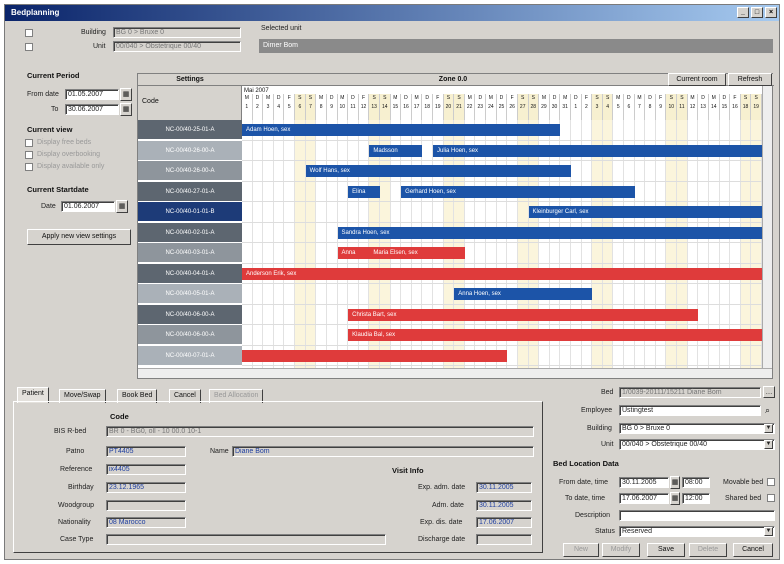 The height and width of the screenshot is (564, 784). What do you see at coordinates (122, 206) in the screenshot?
I see `startdate-calendar-icon: ▦` at bounding box center [122, 206].